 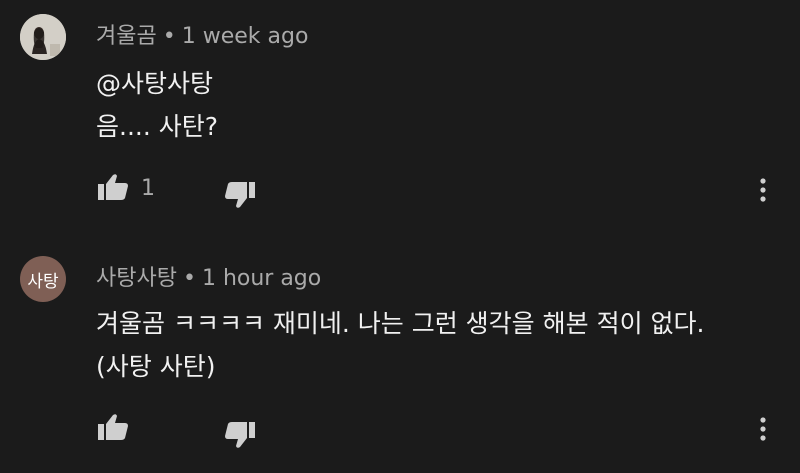 What do you see at coordinates (126, 36) in the screenshot?
I see `author-name: 겨울곰` at bounding box center [126, 36].